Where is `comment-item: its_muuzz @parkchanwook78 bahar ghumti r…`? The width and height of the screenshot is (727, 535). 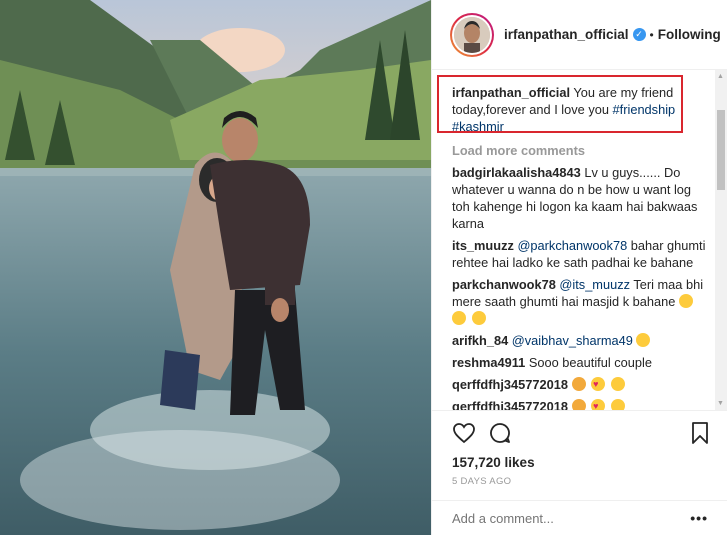 comment-item: its_muuzz @parkchanwook78 bahar ghumti r… is located at coordinates (580, 254).